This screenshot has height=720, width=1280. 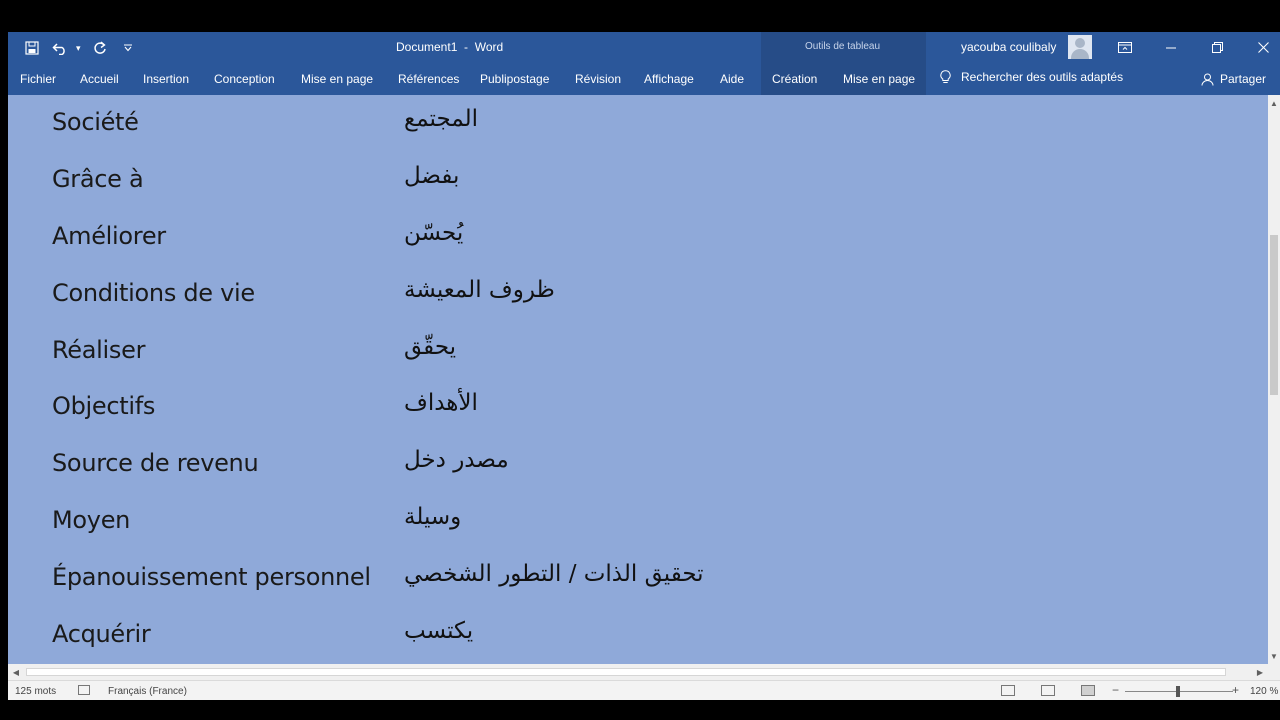 What do you see at coordinates (1274, 103) in the screenshot?
I see `scroll-up-icon: ▲` at bounding box center [1274, 103].